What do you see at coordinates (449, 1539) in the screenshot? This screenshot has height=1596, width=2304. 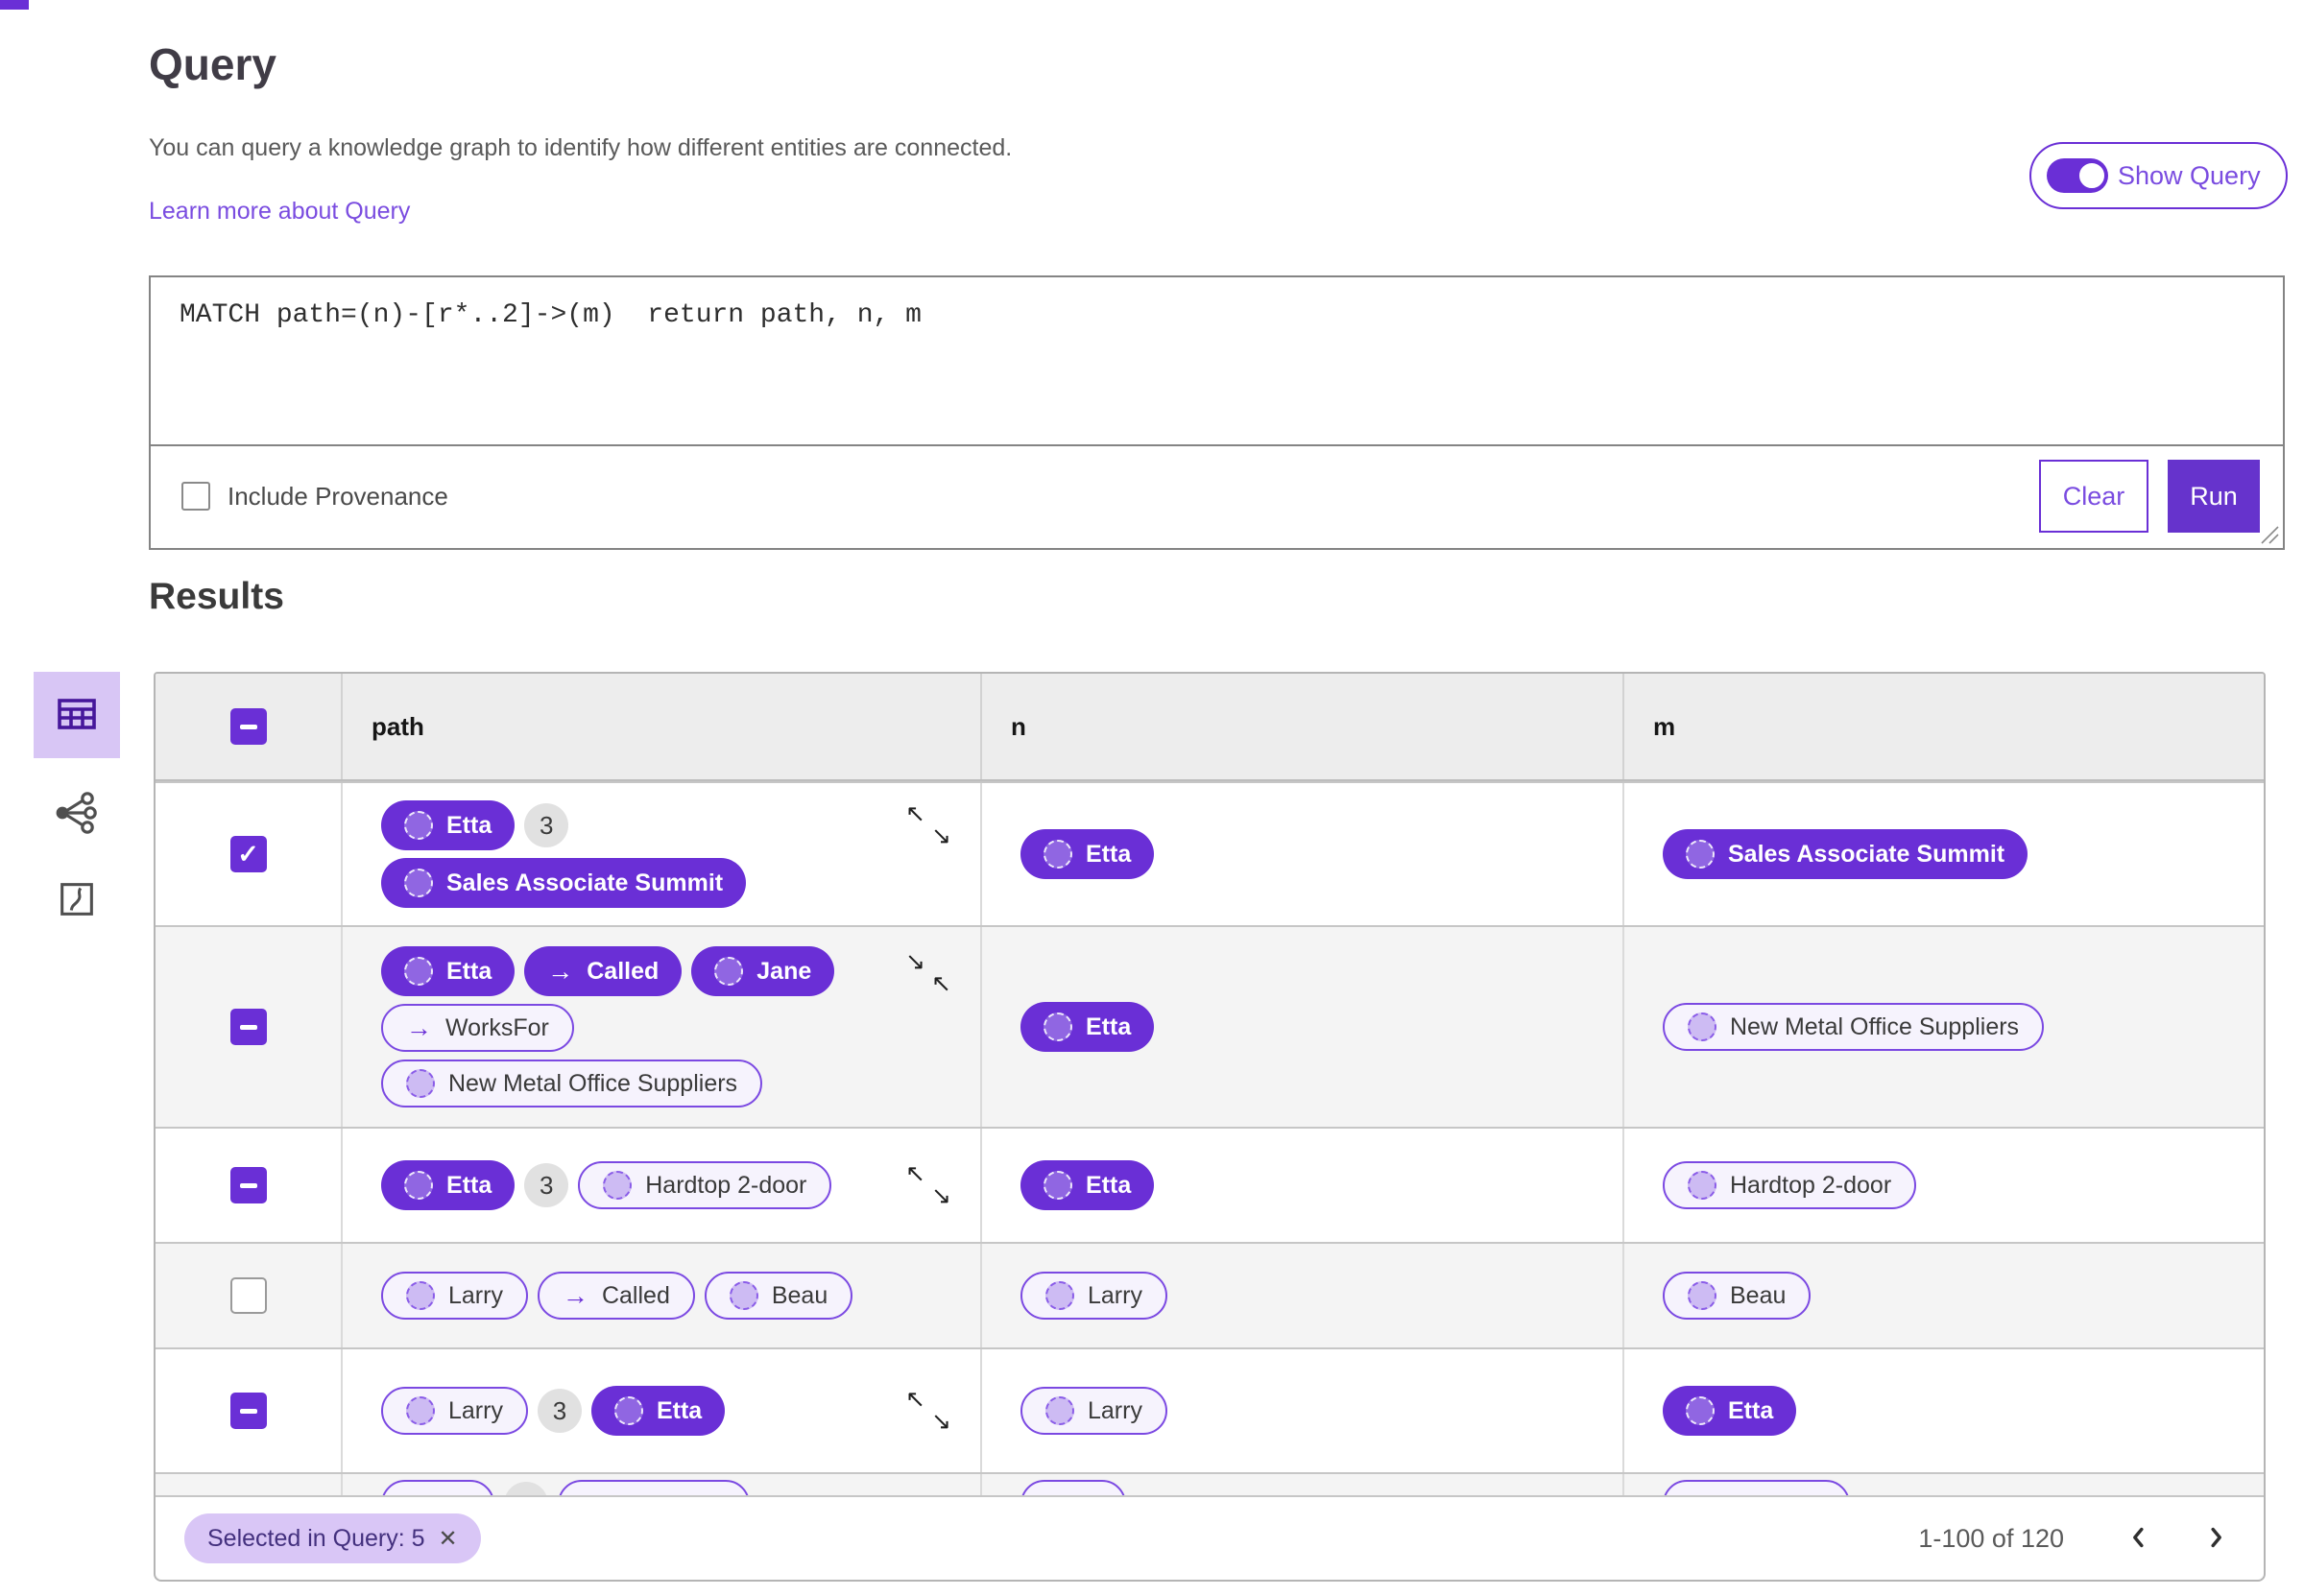 I see `close-icon: ✕` at bounding box center [449, 1539].